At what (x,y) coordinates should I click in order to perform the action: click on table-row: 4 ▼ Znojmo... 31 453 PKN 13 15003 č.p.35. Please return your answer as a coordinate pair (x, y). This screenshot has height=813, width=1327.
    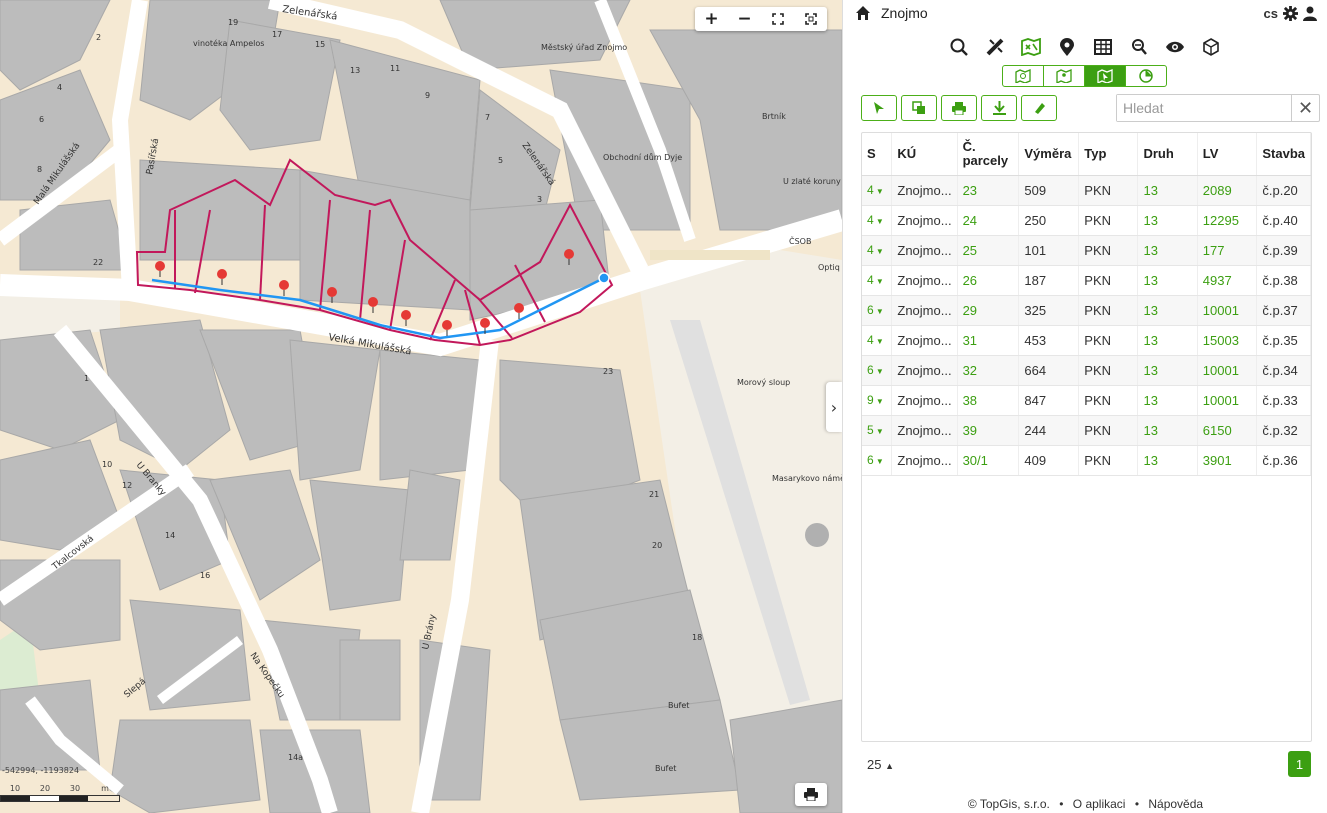
    Looking at the image, I should click on (1086, 340).